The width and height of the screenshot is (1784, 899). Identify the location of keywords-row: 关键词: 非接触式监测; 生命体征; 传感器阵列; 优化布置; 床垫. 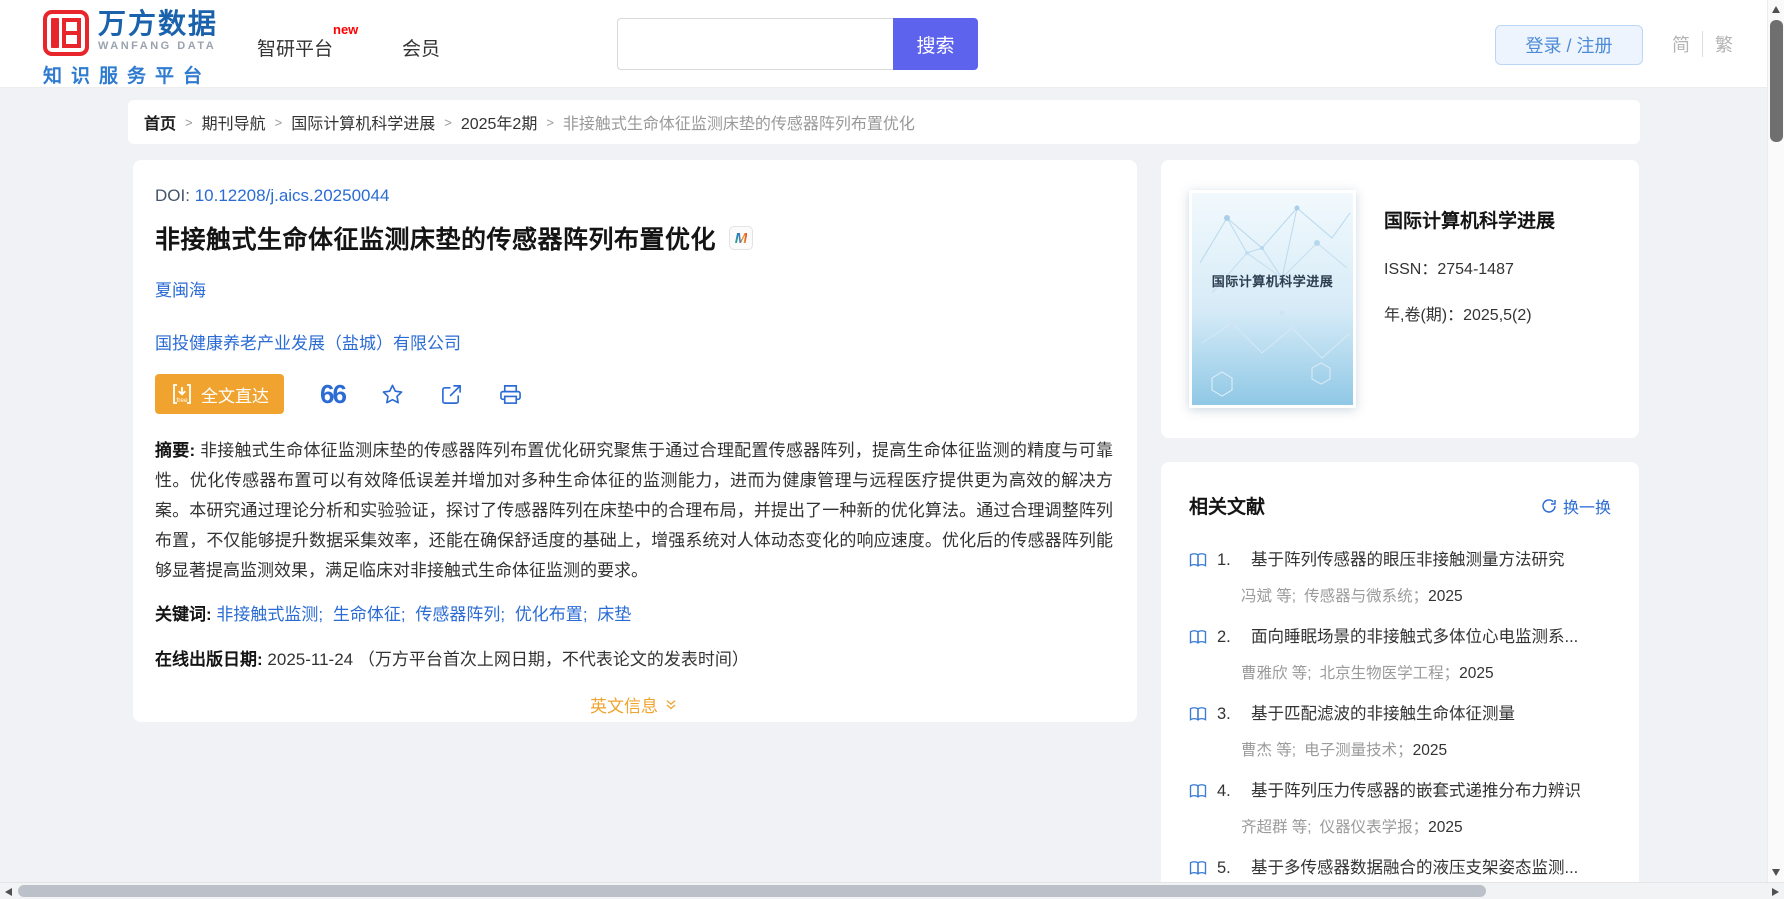
(393, 614).